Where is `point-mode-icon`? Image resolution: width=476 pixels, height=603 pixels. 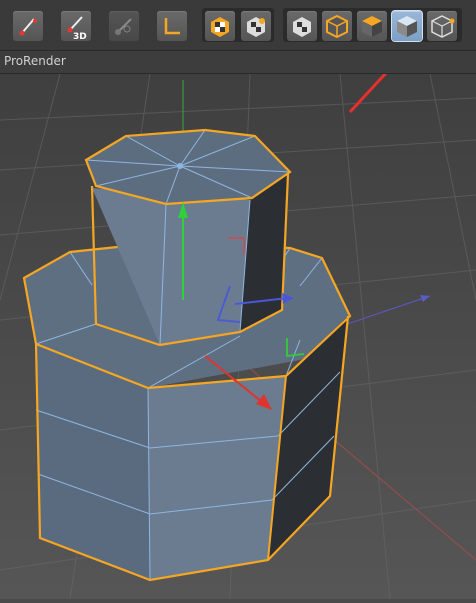 point-mode-icon is located at coordinates (443, 26).